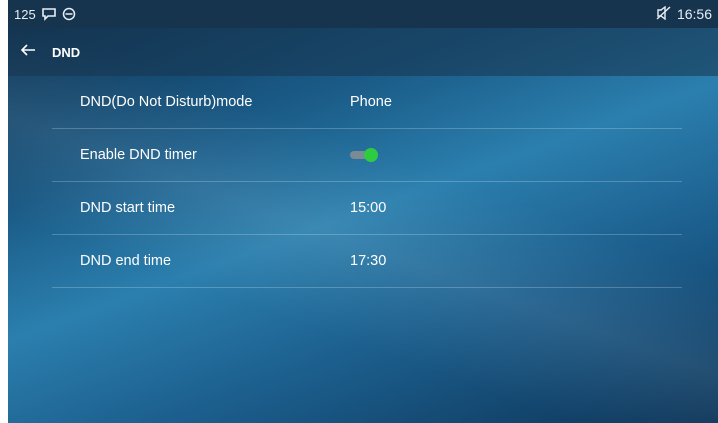 The image size is (718, 423). Describe the element at coordinates (694, 14) in the screenshot. I see `clock-time: 16:56` at that location.